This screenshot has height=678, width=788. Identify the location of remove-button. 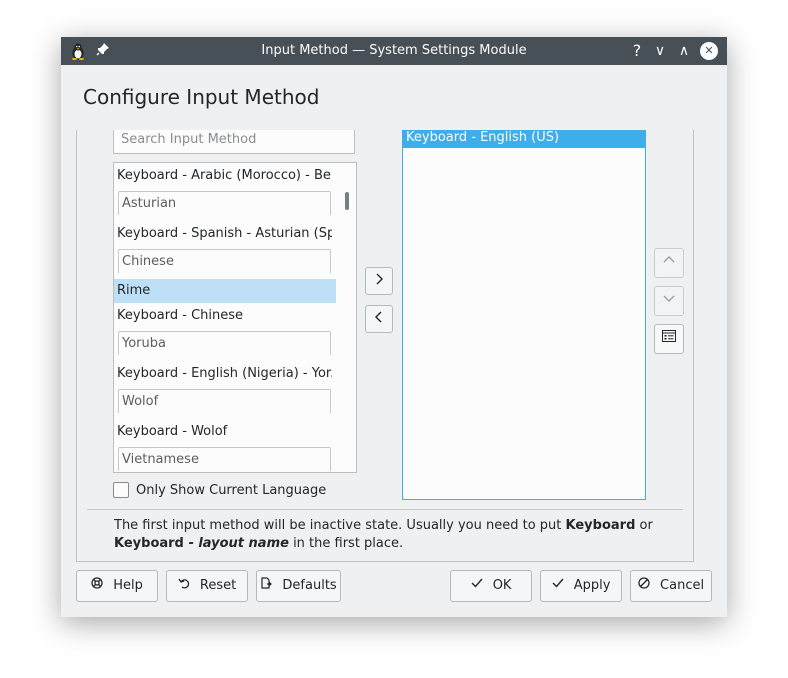
(379, 319).